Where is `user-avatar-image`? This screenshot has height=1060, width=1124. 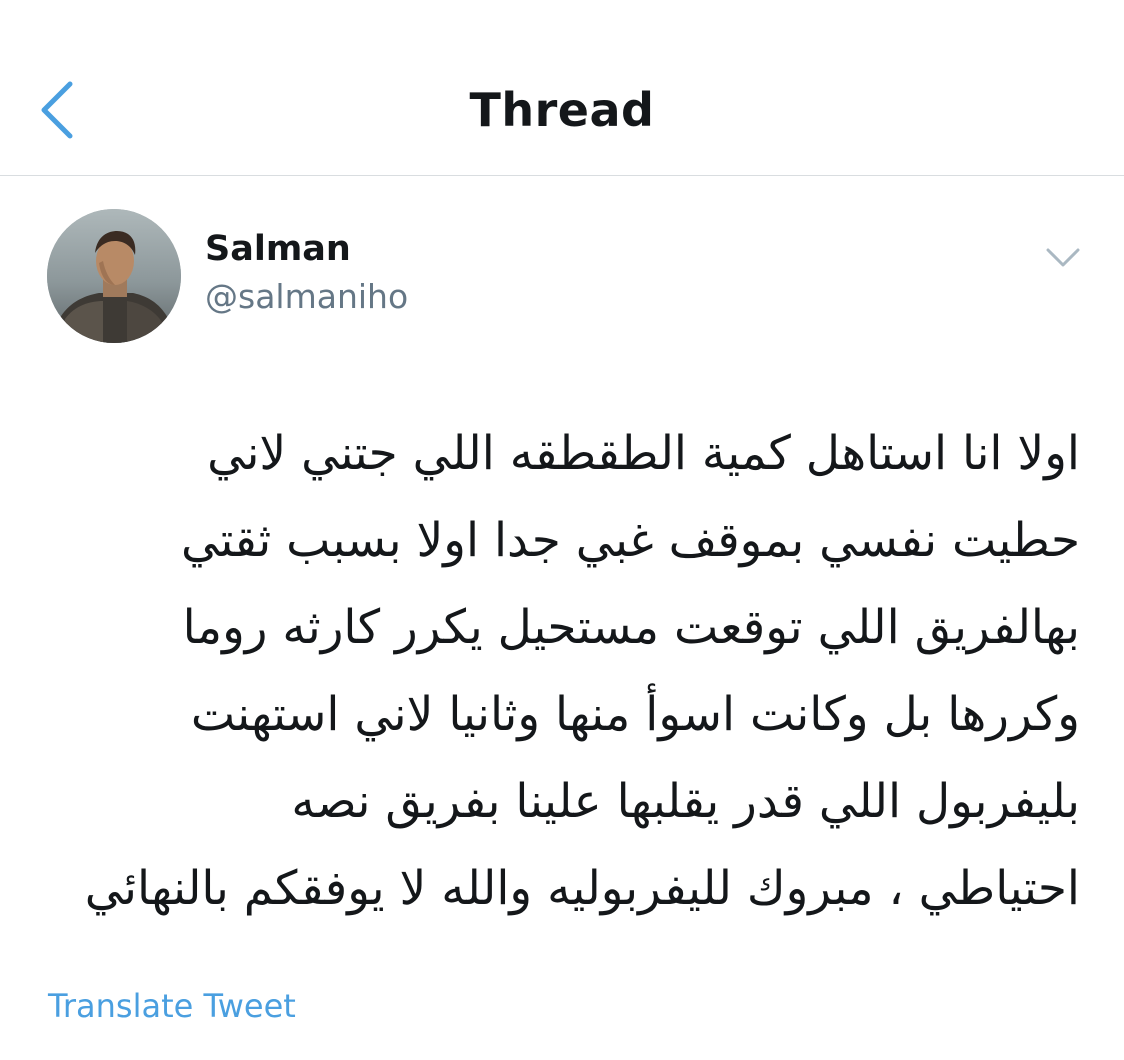
user-avatar-image is located at coordinates (114, 276).